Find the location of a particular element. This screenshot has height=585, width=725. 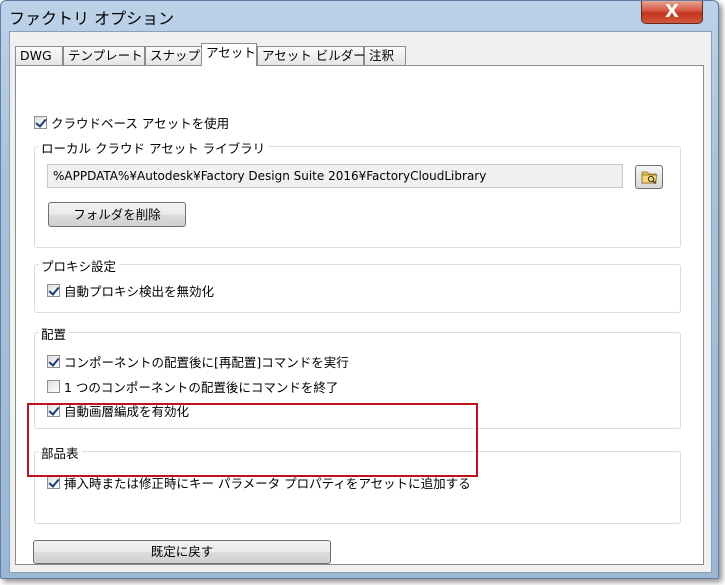

proxy-settings-title: プロキシ設定 is located at coordinates (79, 265).